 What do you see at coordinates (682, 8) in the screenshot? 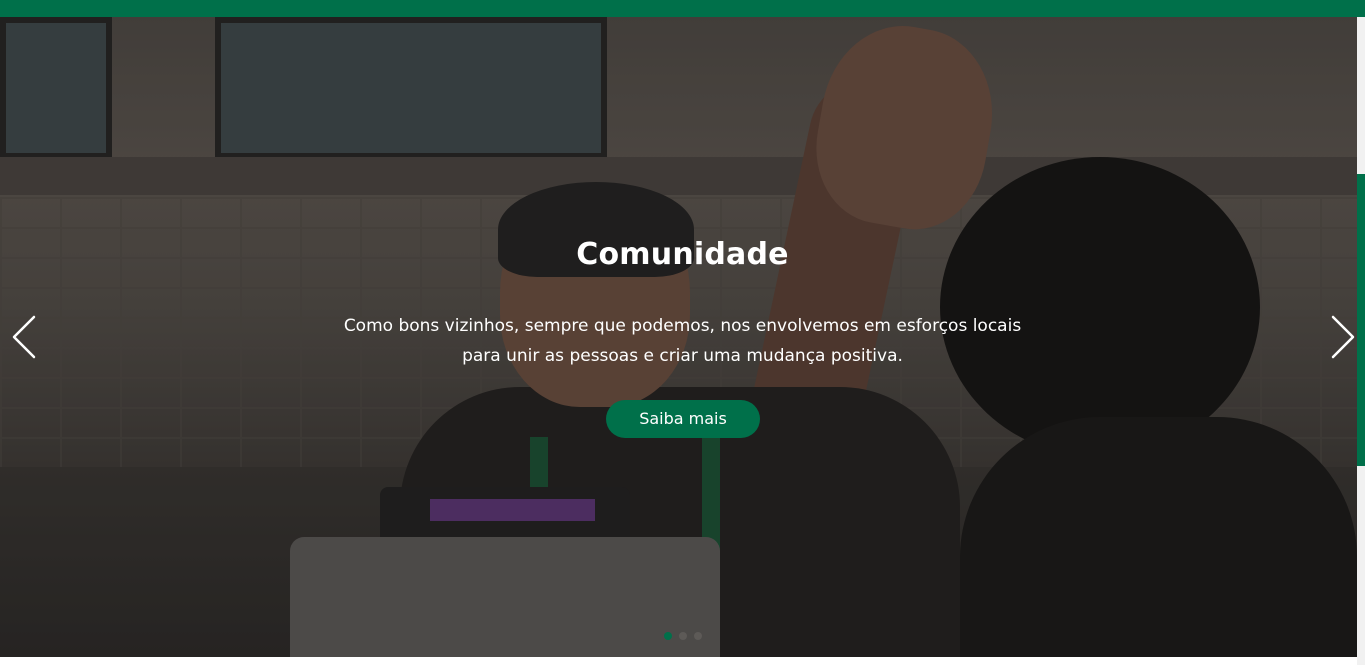
I see `top-header-bar` at bounding box center [682, 8].